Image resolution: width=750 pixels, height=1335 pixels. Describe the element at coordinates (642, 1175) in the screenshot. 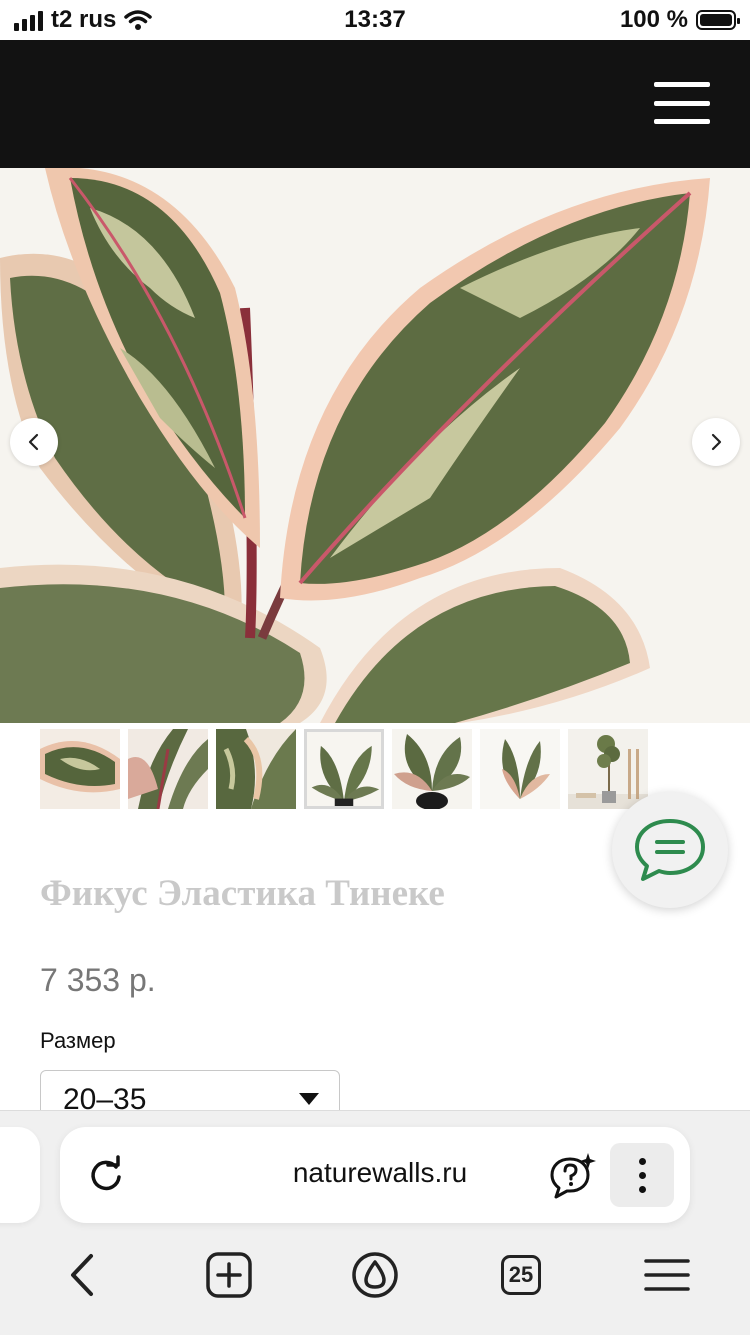

I see `more-menu-button` at that location.